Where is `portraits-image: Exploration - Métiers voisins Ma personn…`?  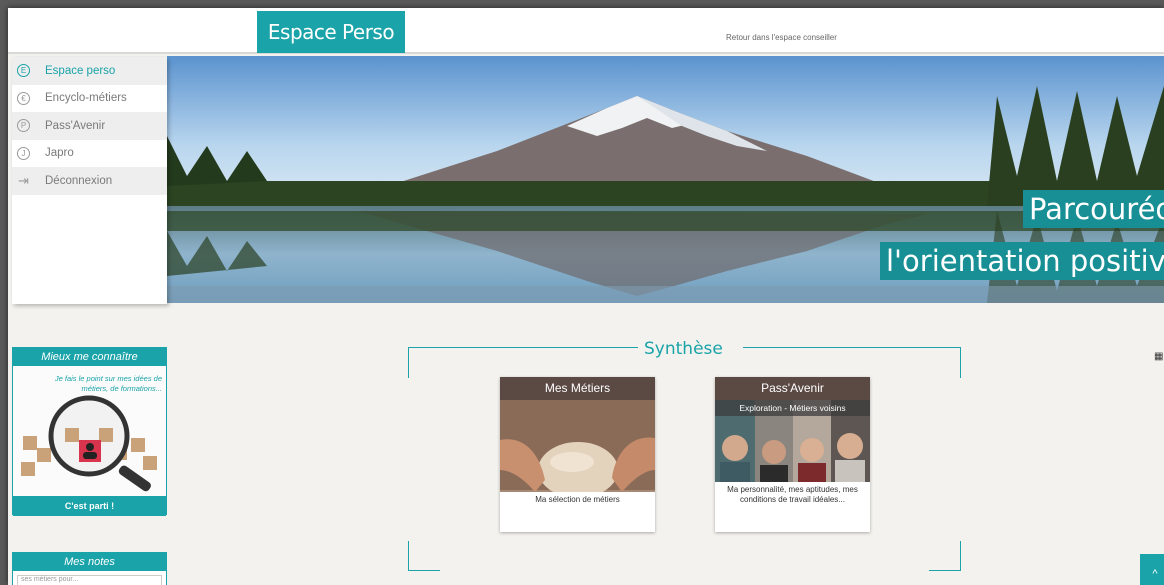
portraits-image: Exploration - Métiers voisins Ma personn… is located at coordinates (792, 454).